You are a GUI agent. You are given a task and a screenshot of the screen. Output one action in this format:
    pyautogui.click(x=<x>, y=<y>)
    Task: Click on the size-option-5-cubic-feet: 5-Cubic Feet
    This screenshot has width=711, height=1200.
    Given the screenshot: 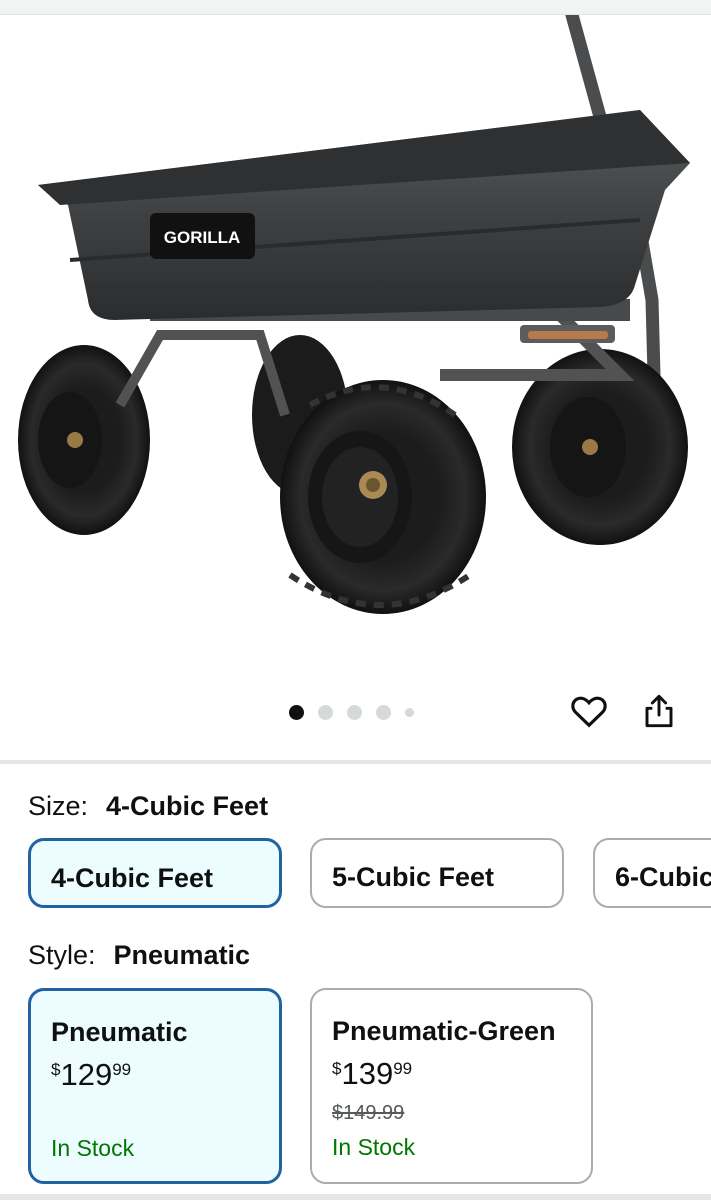 What is the action you would take?
    pyautogui.click(x=437, y=873)
    